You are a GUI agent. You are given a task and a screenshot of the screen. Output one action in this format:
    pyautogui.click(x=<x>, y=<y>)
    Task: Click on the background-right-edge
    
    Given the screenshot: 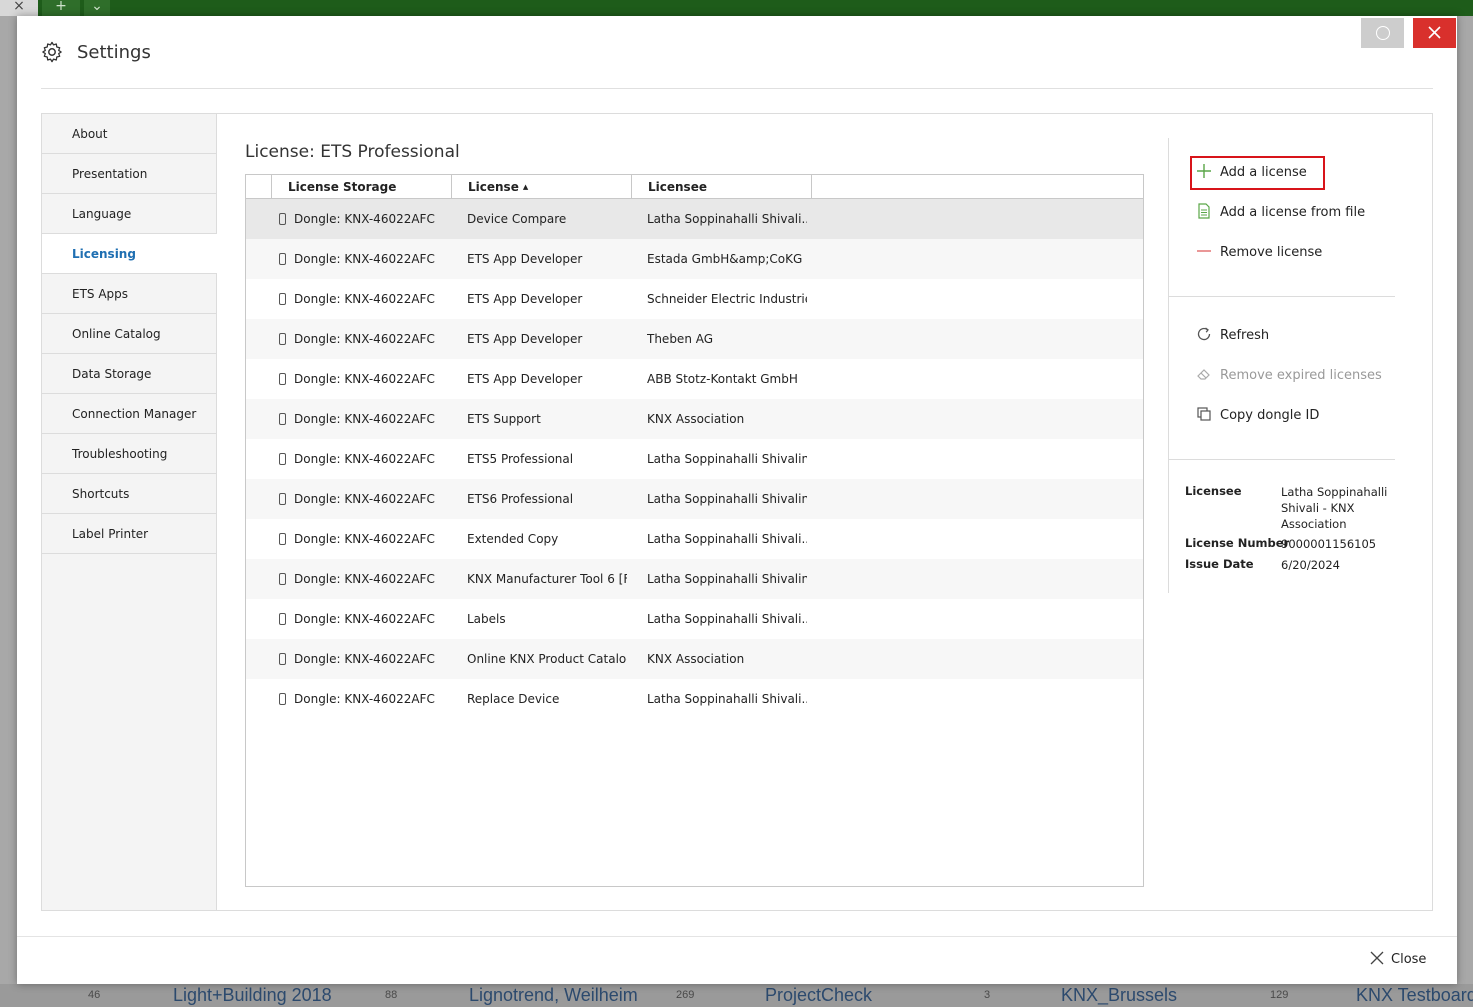 What is the action you would take?
    pyautogui.click(x=1465, y=511)
    